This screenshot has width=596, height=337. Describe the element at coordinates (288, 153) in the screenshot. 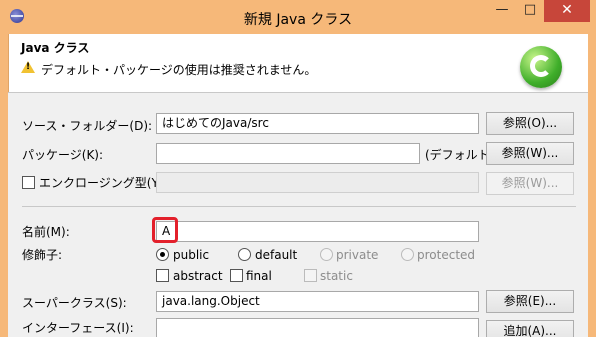

I see `package-field` at that location.